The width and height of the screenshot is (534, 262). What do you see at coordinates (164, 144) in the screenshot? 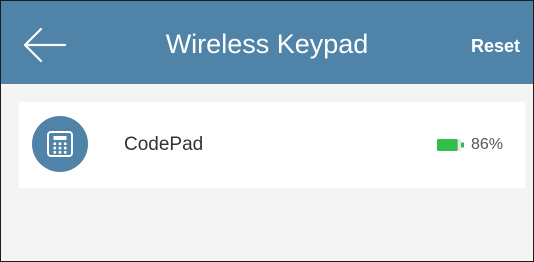
I see `device-name: CodePad` at bounding box center [164, 144].